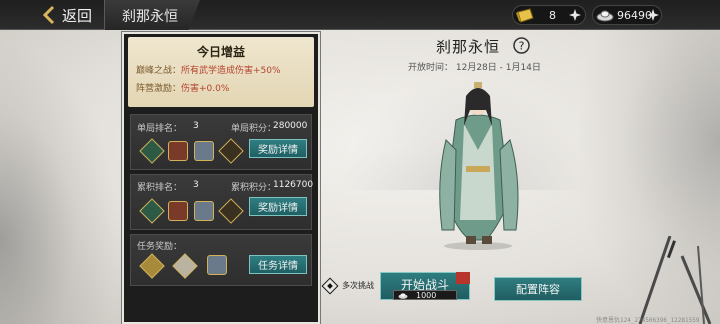 The width and height of the screenshot is (720, 324). Describe the element at coordinates (160, 188) in the screenshot. I see `rank-label: 累积排名：` at that location.